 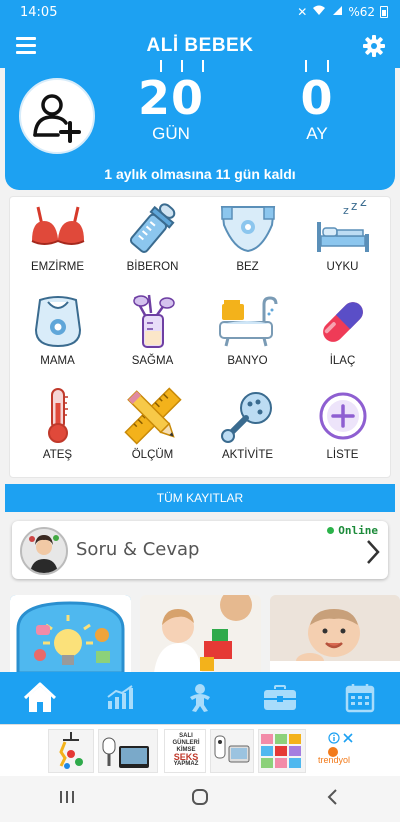 What do you see at coordinates (317, 133) in the screenshot?
I see `month-unit: AY` at bounding box center [317, 133].